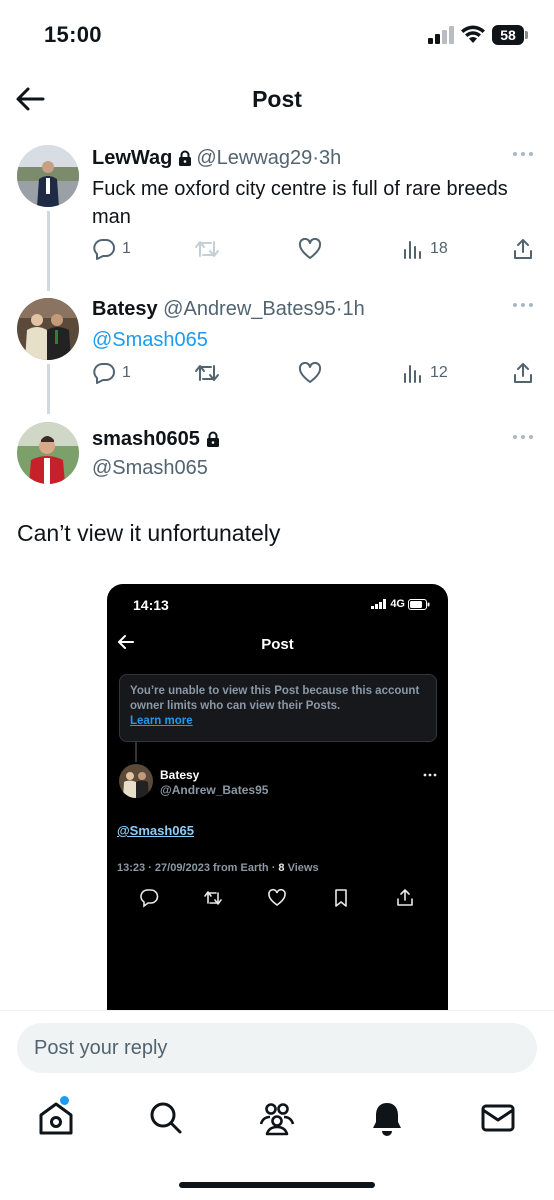 The width and height of the screenshot is (554, 1200). What do you see at coordinates (353, 309) in the screenshot?
I see `post-time: 1h` at bounding box center [353, 309].